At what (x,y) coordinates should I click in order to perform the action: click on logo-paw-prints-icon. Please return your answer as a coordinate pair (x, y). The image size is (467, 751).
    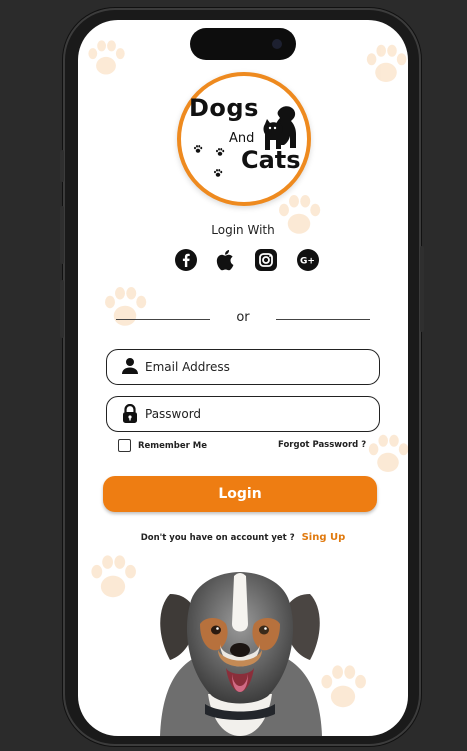
    Looking at the image, I should click on (209, 161).